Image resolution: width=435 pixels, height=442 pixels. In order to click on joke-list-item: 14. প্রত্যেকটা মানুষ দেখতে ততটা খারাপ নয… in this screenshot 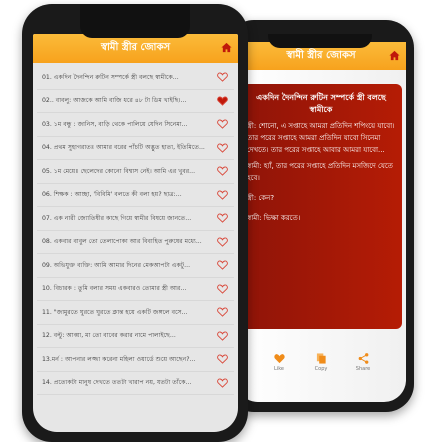, I will do `click(135, 383)`.